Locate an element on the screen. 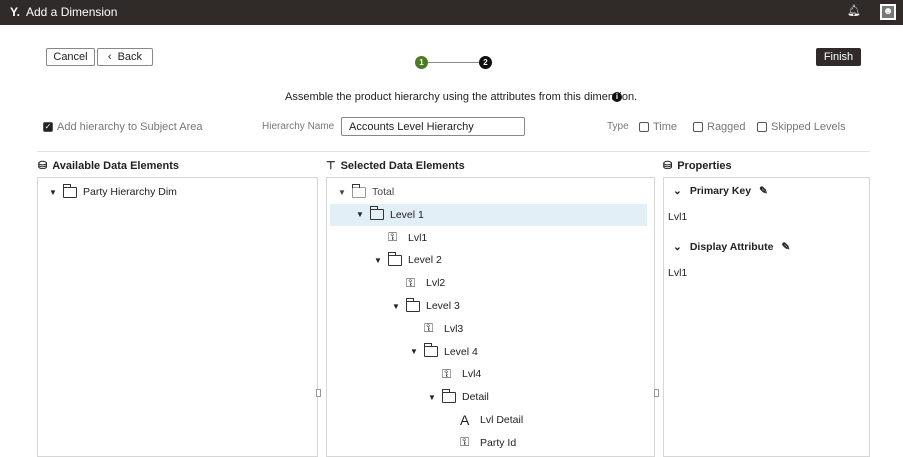 The image size is (903, 457). hierarchy-name-input: Accounts Level Hierarchy is located at coordinates (433, 126).